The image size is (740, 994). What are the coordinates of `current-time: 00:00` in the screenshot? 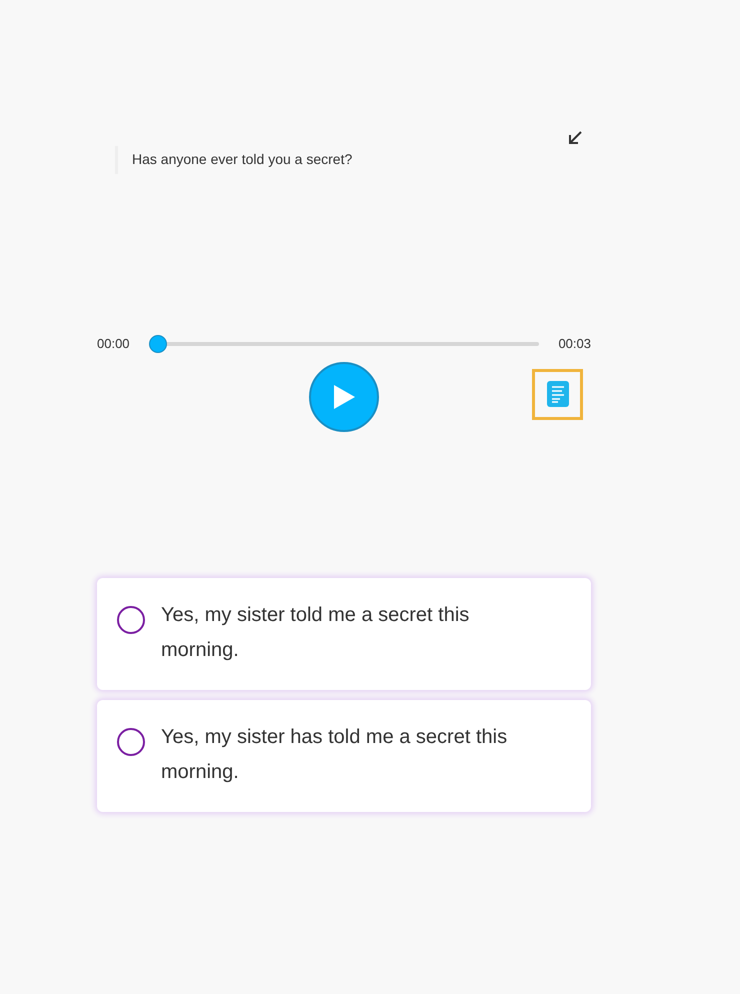 It's located at (114, 344).